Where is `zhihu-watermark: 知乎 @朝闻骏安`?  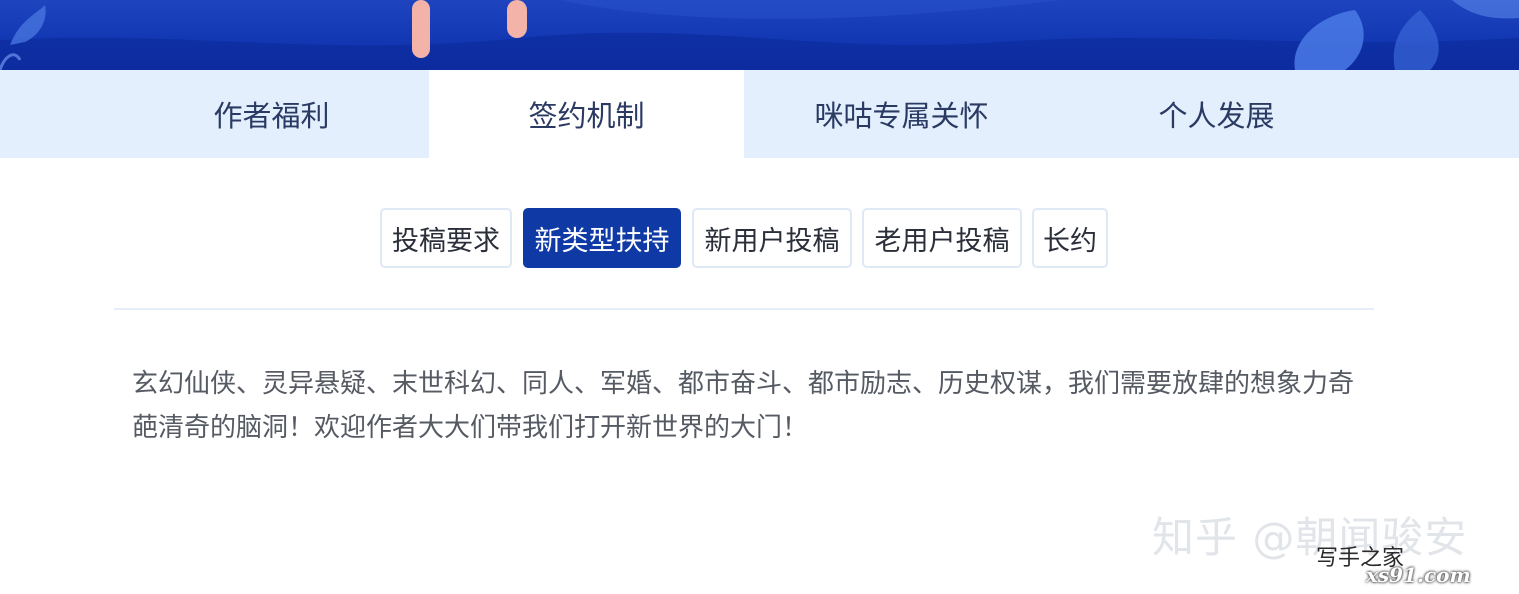 zhihu-watermark: 知乎 @朝闻骏安 is located at coordinates (1310, 537).